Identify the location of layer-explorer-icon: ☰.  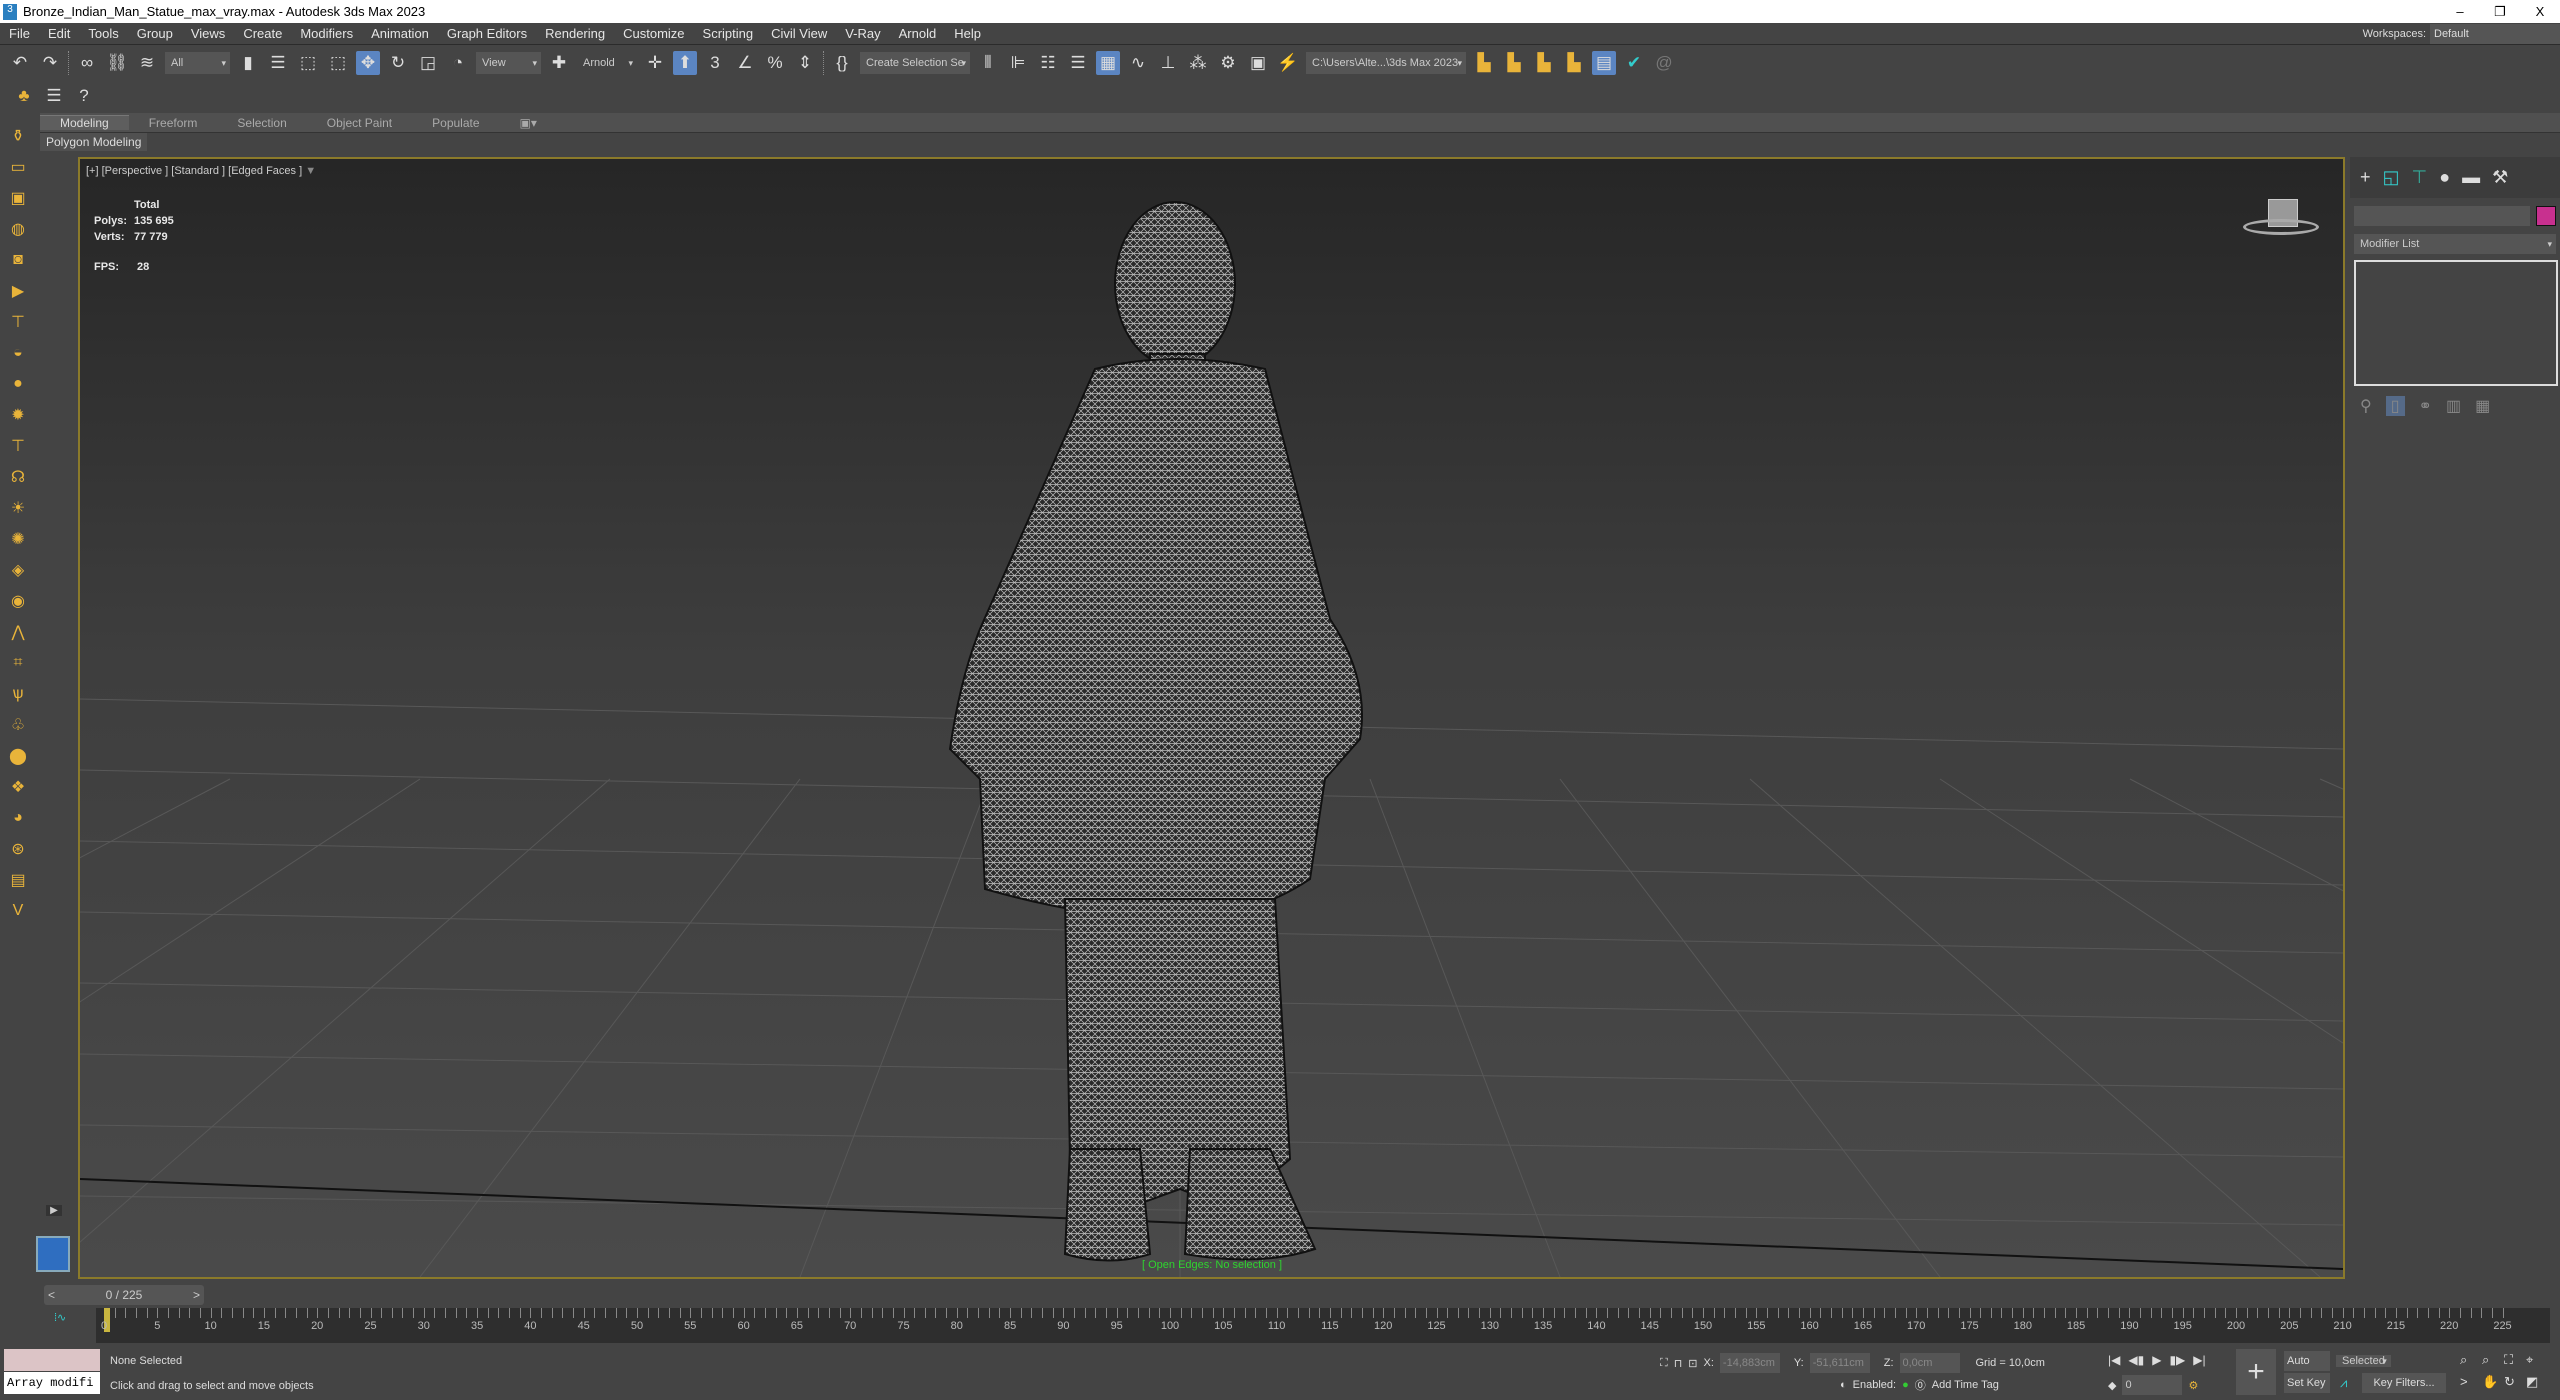
(1078, 63).